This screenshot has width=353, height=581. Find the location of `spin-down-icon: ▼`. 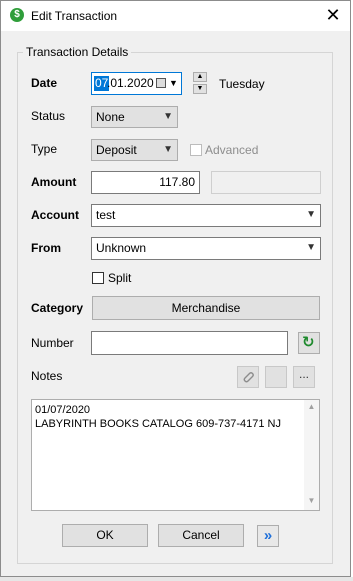

spin-down-icon: ▼ is located at coordinates (200, 89).